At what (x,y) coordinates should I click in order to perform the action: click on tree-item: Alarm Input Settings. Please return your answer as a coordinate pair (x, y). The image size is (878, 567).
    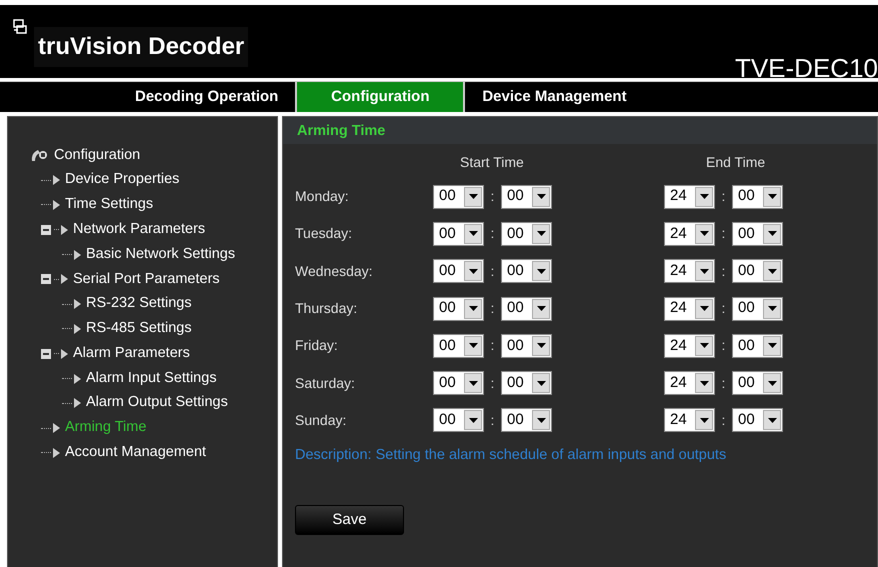
    Looking at the image, I should click on (151, 379).